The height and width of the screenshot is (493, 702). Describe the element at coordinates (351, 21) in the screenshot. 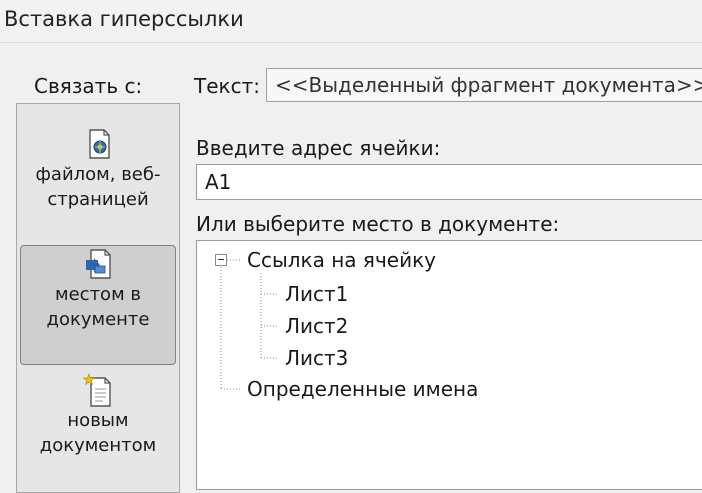

I see `title-bar: Вставка гиперссылки` at that location.